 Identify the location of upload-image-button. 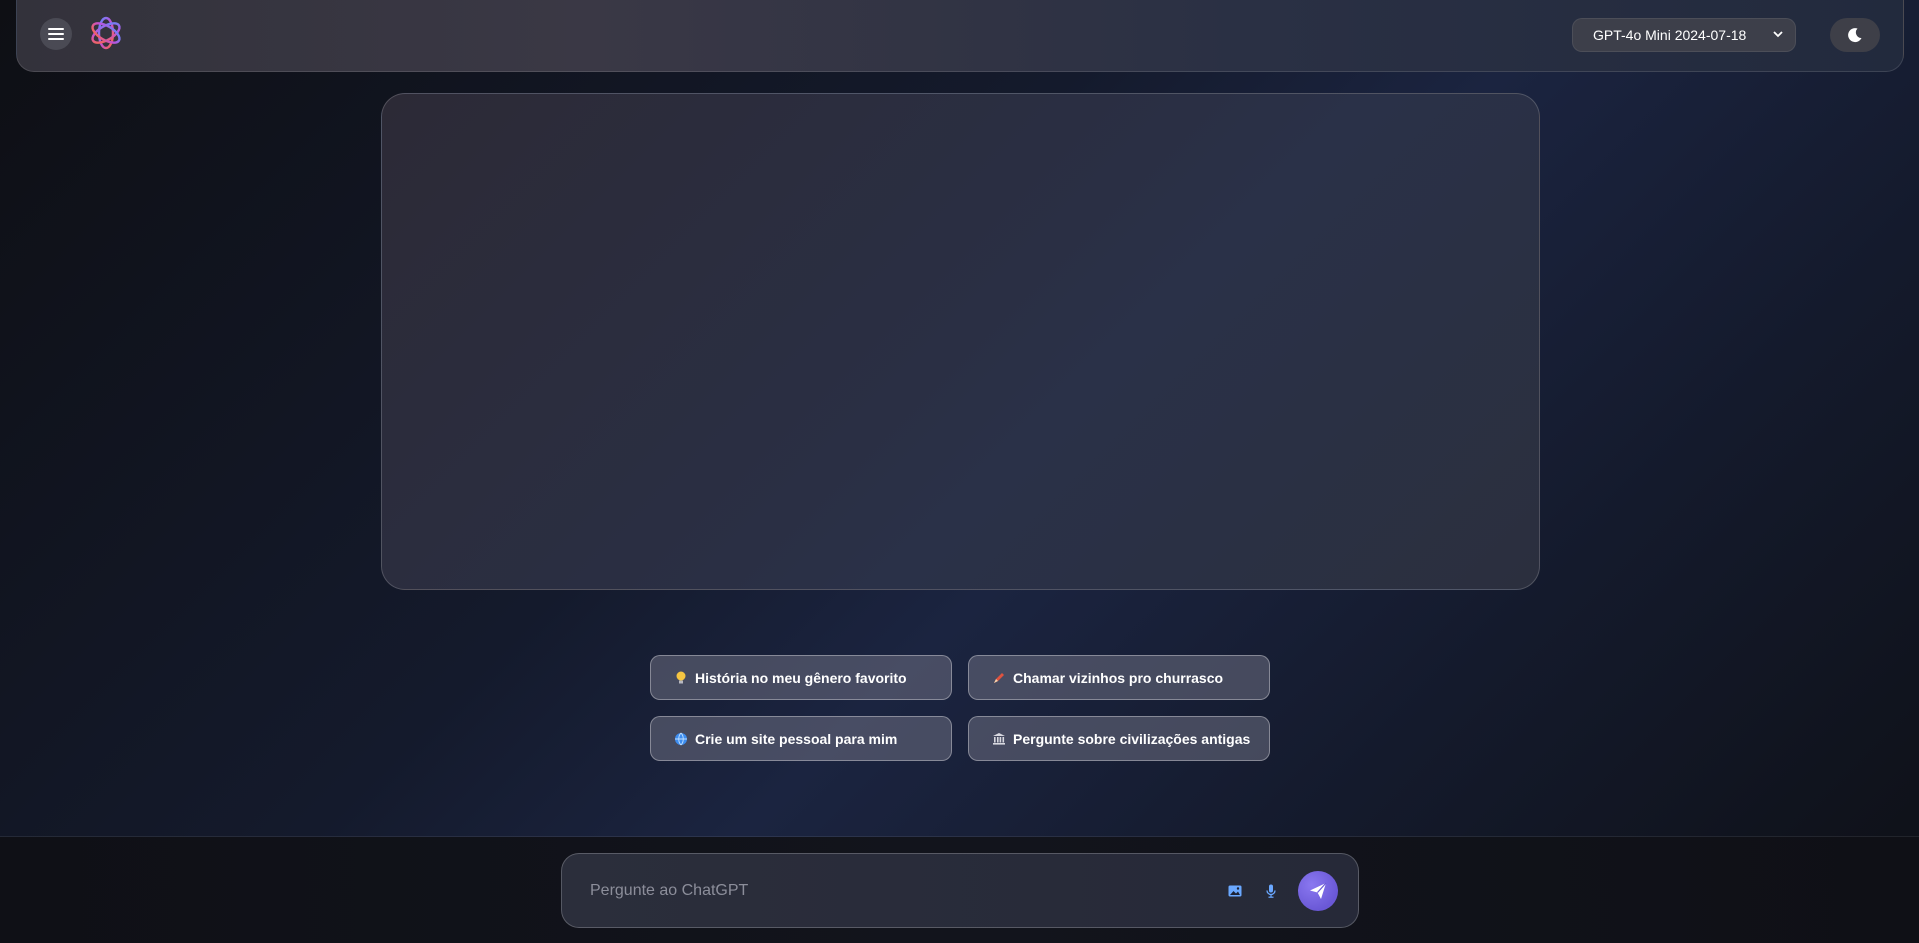
(1235, 891).